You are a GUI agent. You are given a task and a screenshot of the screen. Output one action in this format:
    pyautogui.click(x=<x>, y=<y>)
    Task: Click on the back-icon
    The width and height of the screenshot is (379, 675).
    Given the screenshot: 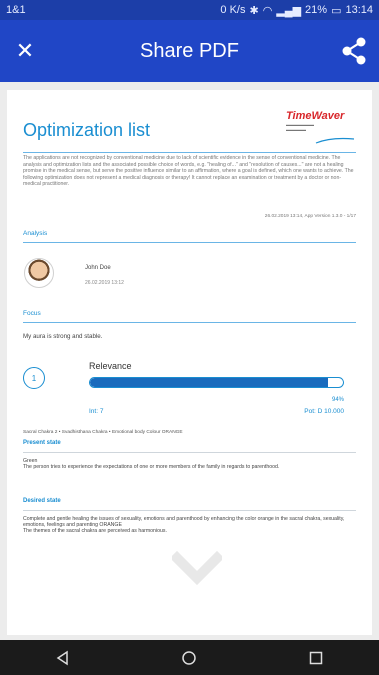 What is the action you would take?
    pyautogui.click(x=63, y=657)
    